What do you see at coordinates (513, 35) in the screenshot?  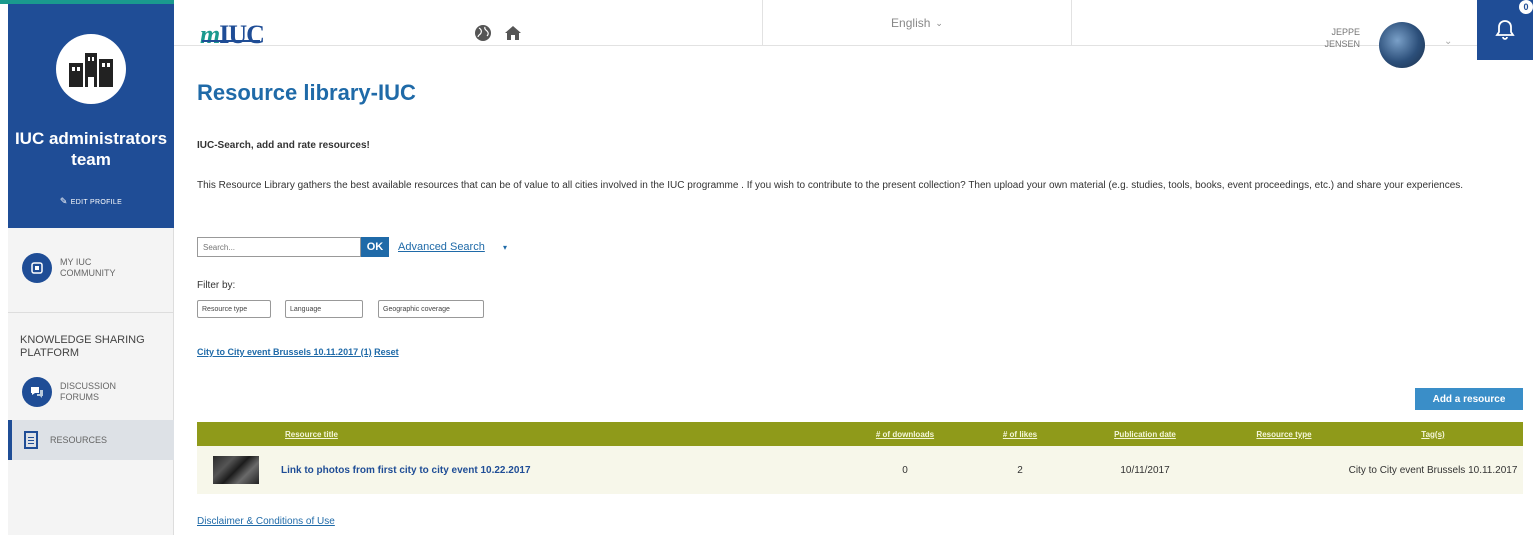 I see `home-icon` at bounding box center [513, 35].